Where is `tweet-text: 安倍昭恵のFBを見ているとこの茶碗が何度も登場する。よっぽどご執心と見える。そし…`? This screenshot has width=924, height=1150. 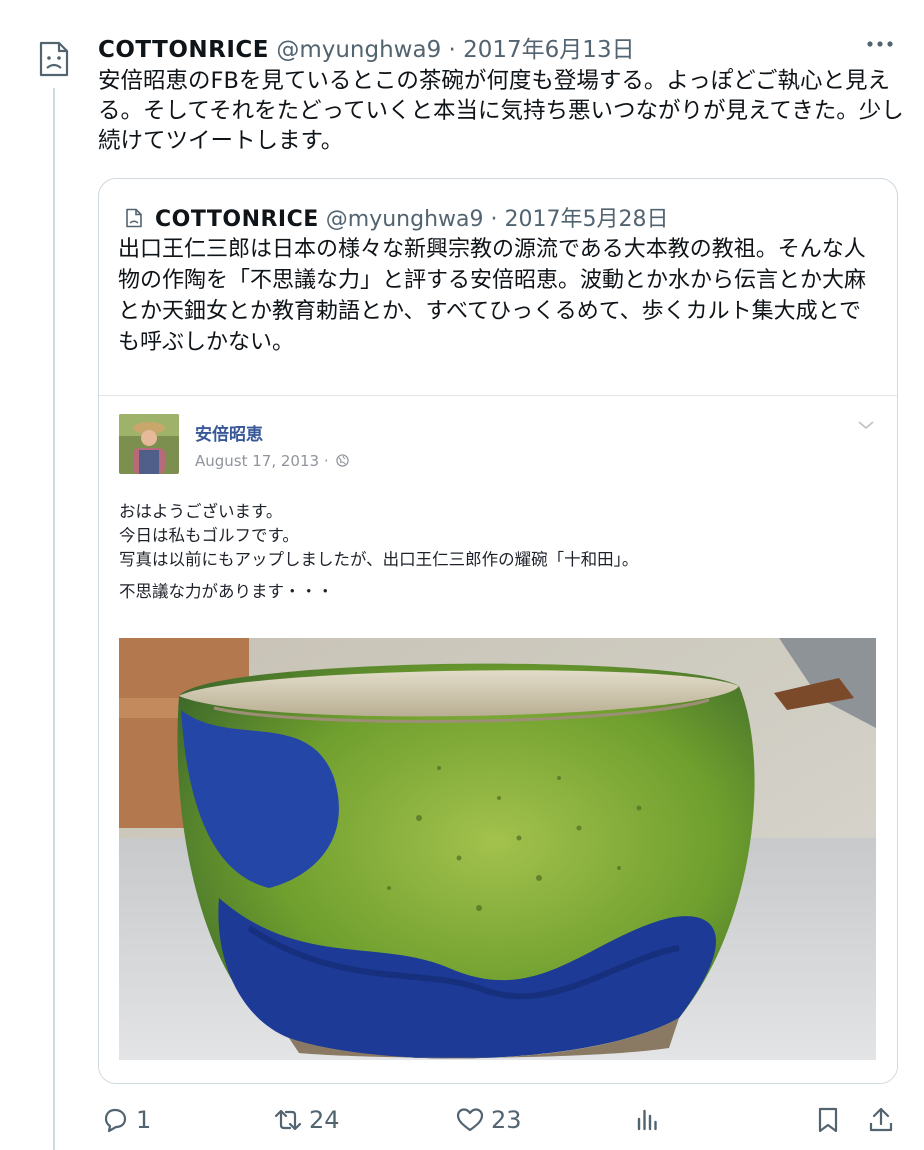
tweet-text: 安倍昭恵のFBを見ているとこの茶碗が何度も登場する。よっぽどご執心と見える。そし… is located at coordinates (501, 111).